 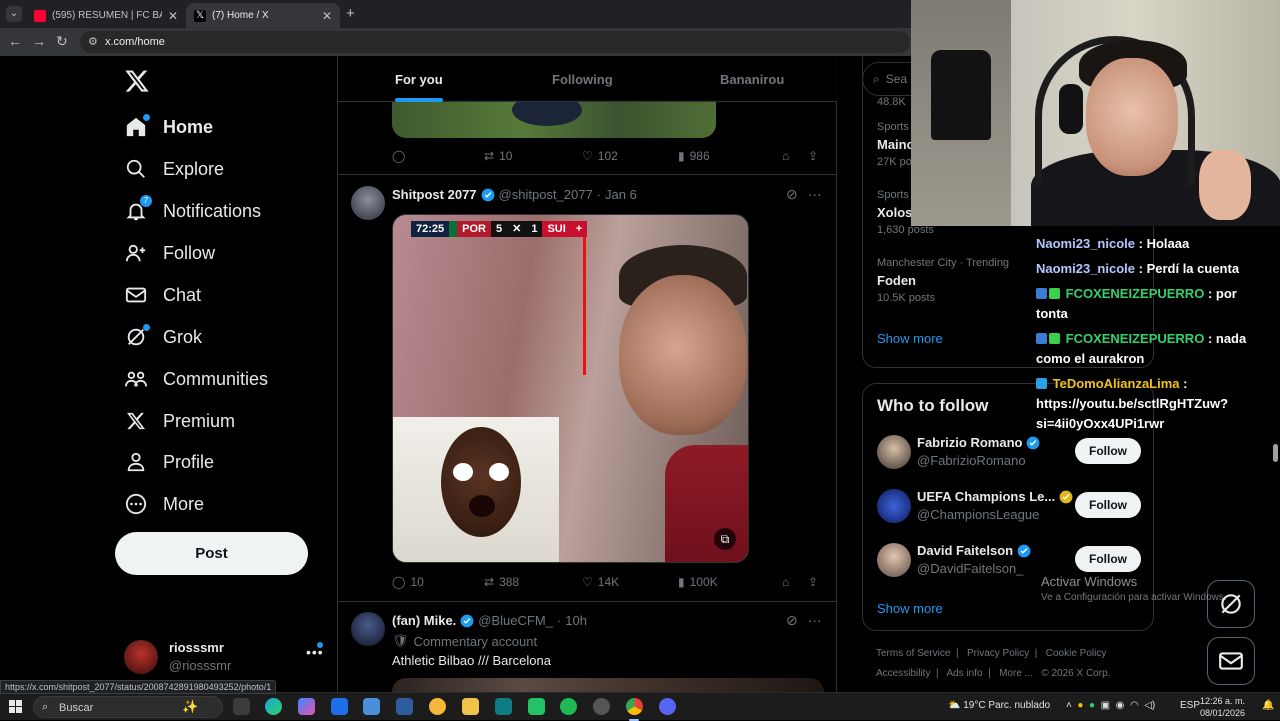 What do you see at coordinates (437, 706) in the screenshot?
I see `chrome-canary-icon` at bounding box center [437, 706].